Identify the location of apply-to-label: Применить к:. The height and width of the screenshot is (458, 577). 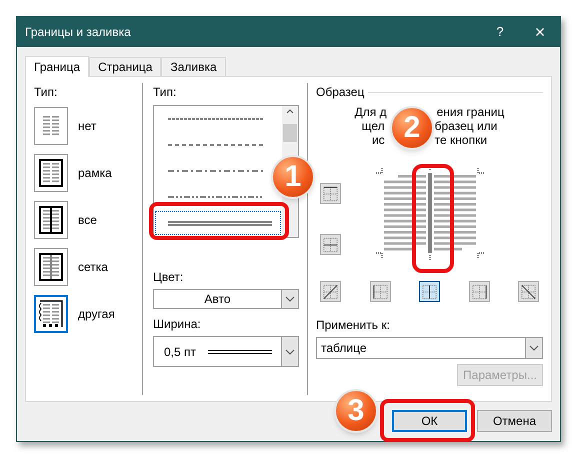
(353, 325).